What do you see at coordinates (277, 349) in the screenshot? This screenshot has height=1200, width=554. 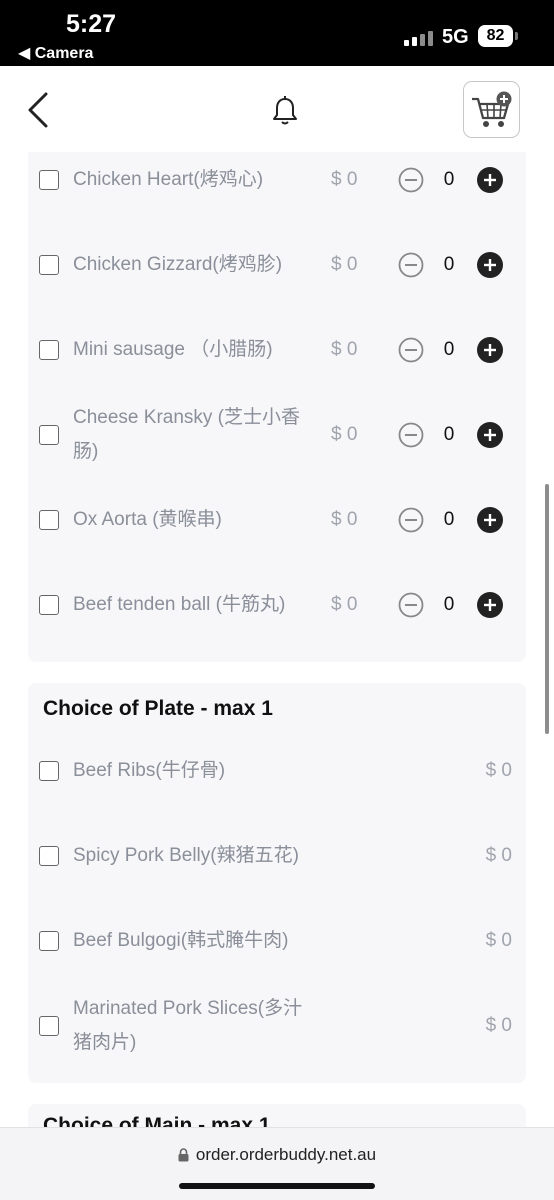 I see `list-item: Mini sausage （小腊肠) $ 0 0` at bounding box center [277, 349].